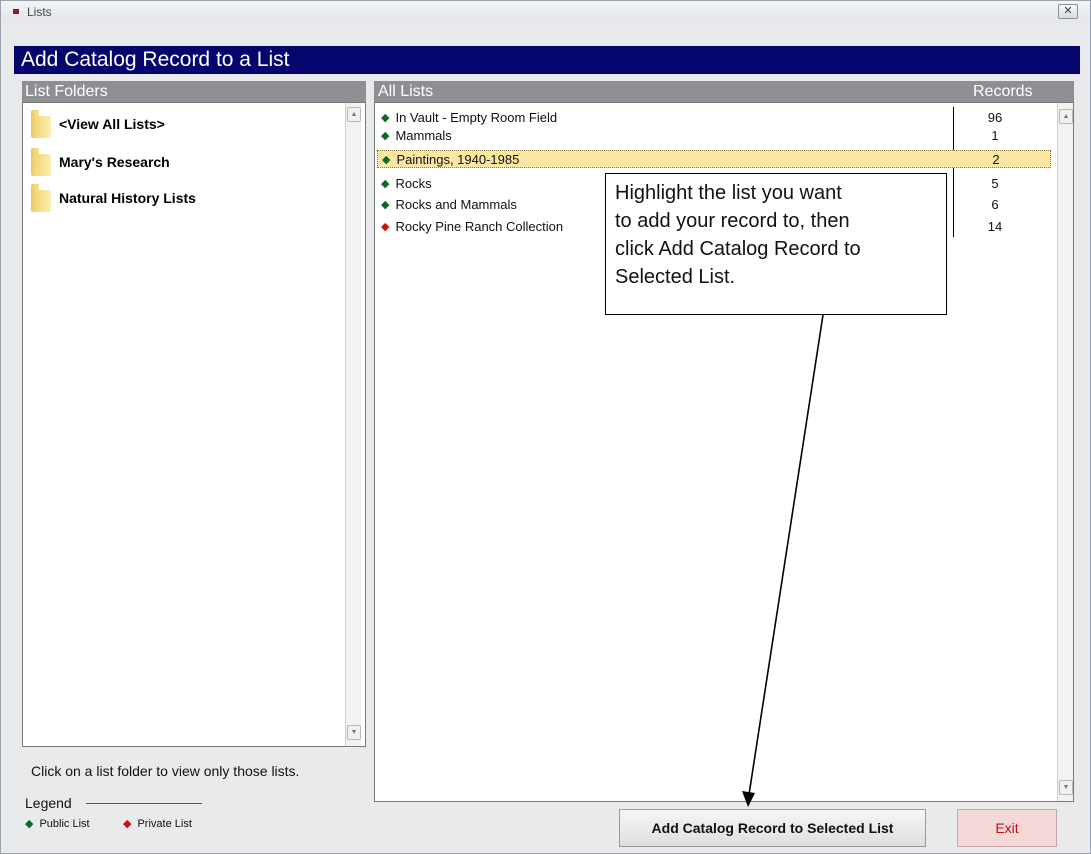 The width and height of the screenshot is (1091, 854). I want to click on folder-item-natural-history: Natural History Lists, so click(113, 198).